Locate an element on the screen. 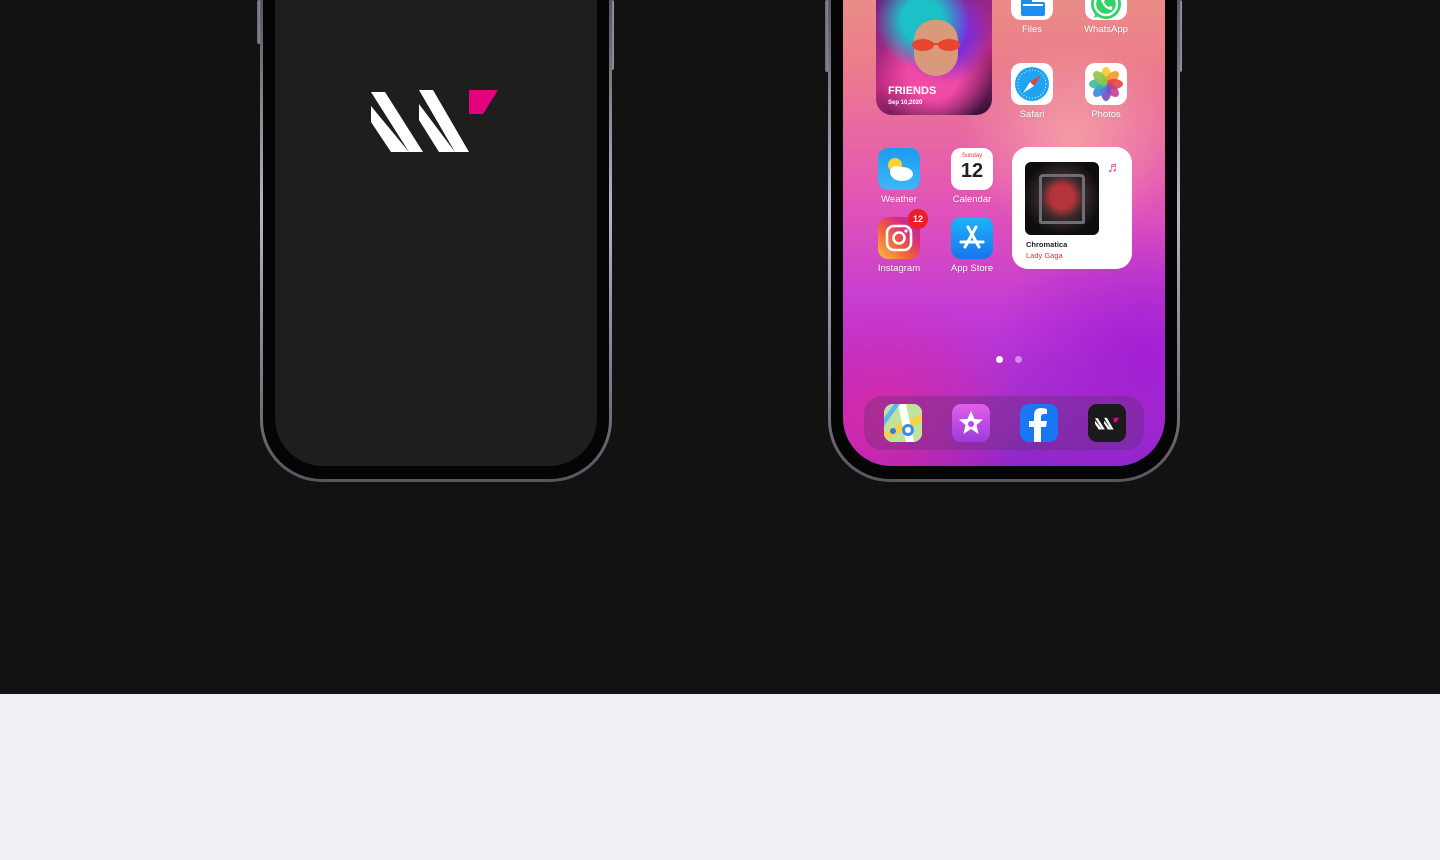 The height and width of the screenshot is (860, 1440). music-widget: ♬ Chromatica Lady Gaga is located at coordinates (1072, 208).